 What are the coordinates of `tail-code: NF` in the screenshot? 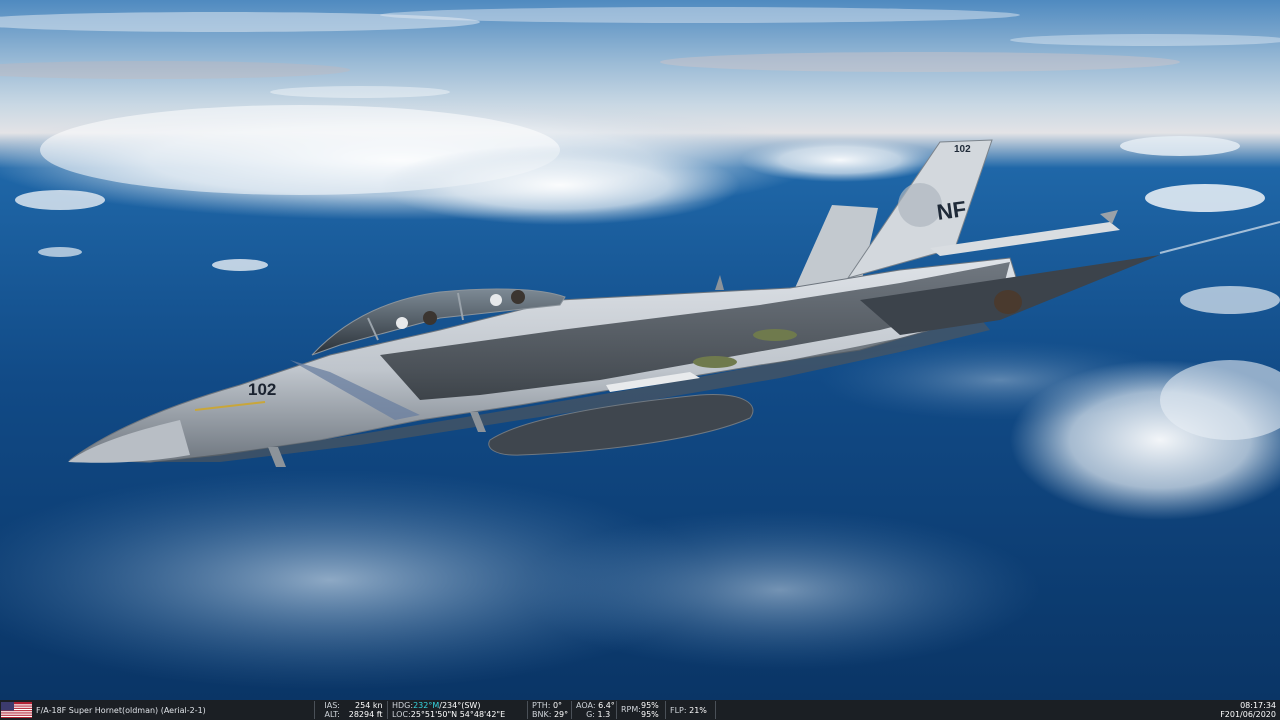 It's located at (951, 210).